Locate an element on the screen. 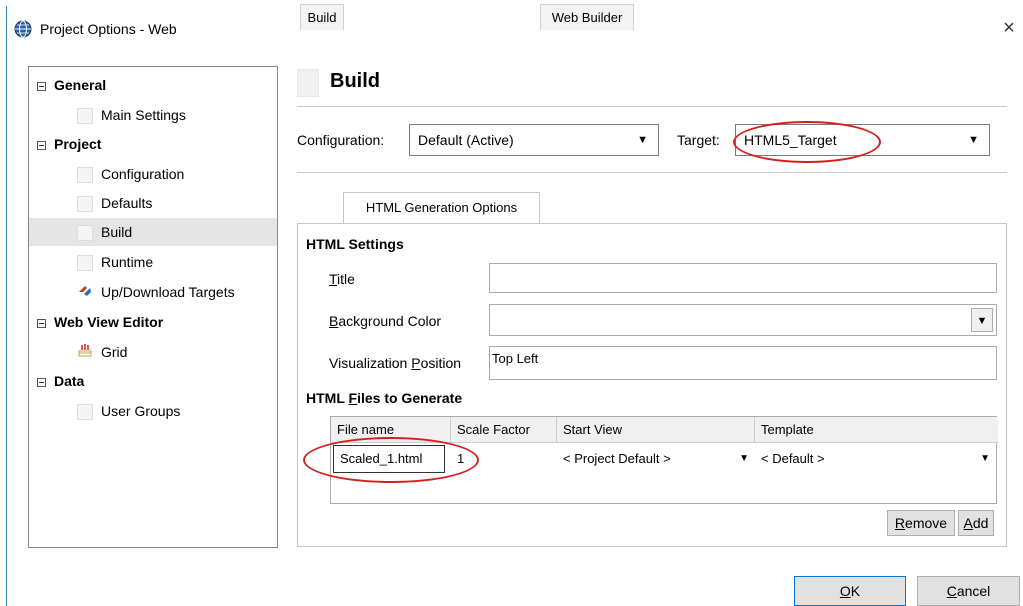 Image resolution: width=1023 pixels, height=606 pixels. start-view-value: < Project Default > is located at coordinates (617, 458).